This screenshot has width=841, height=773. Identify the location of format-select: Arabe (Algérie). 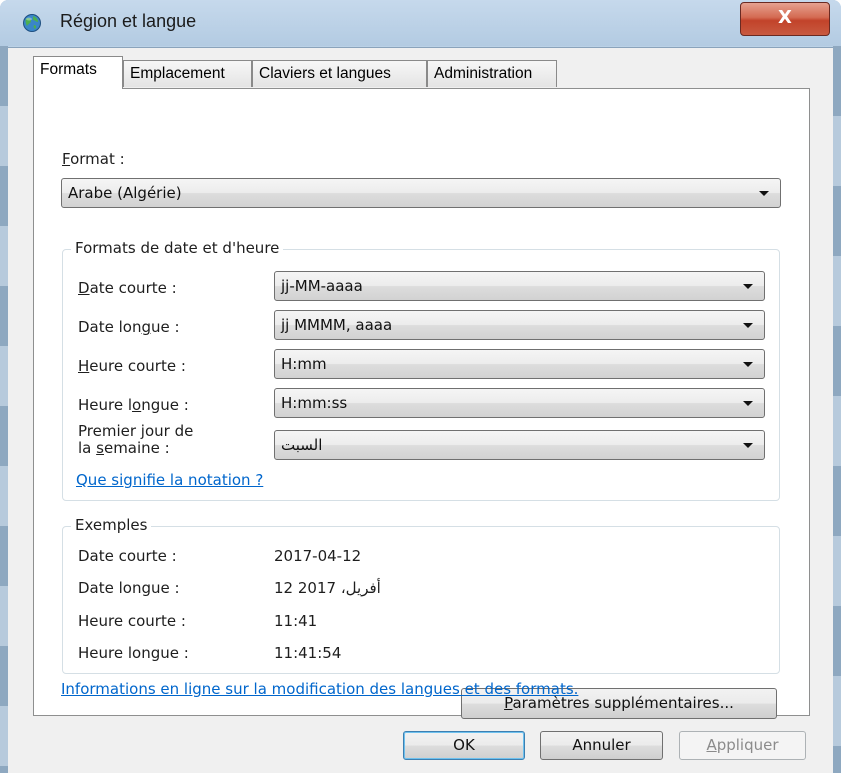
(421, 193).